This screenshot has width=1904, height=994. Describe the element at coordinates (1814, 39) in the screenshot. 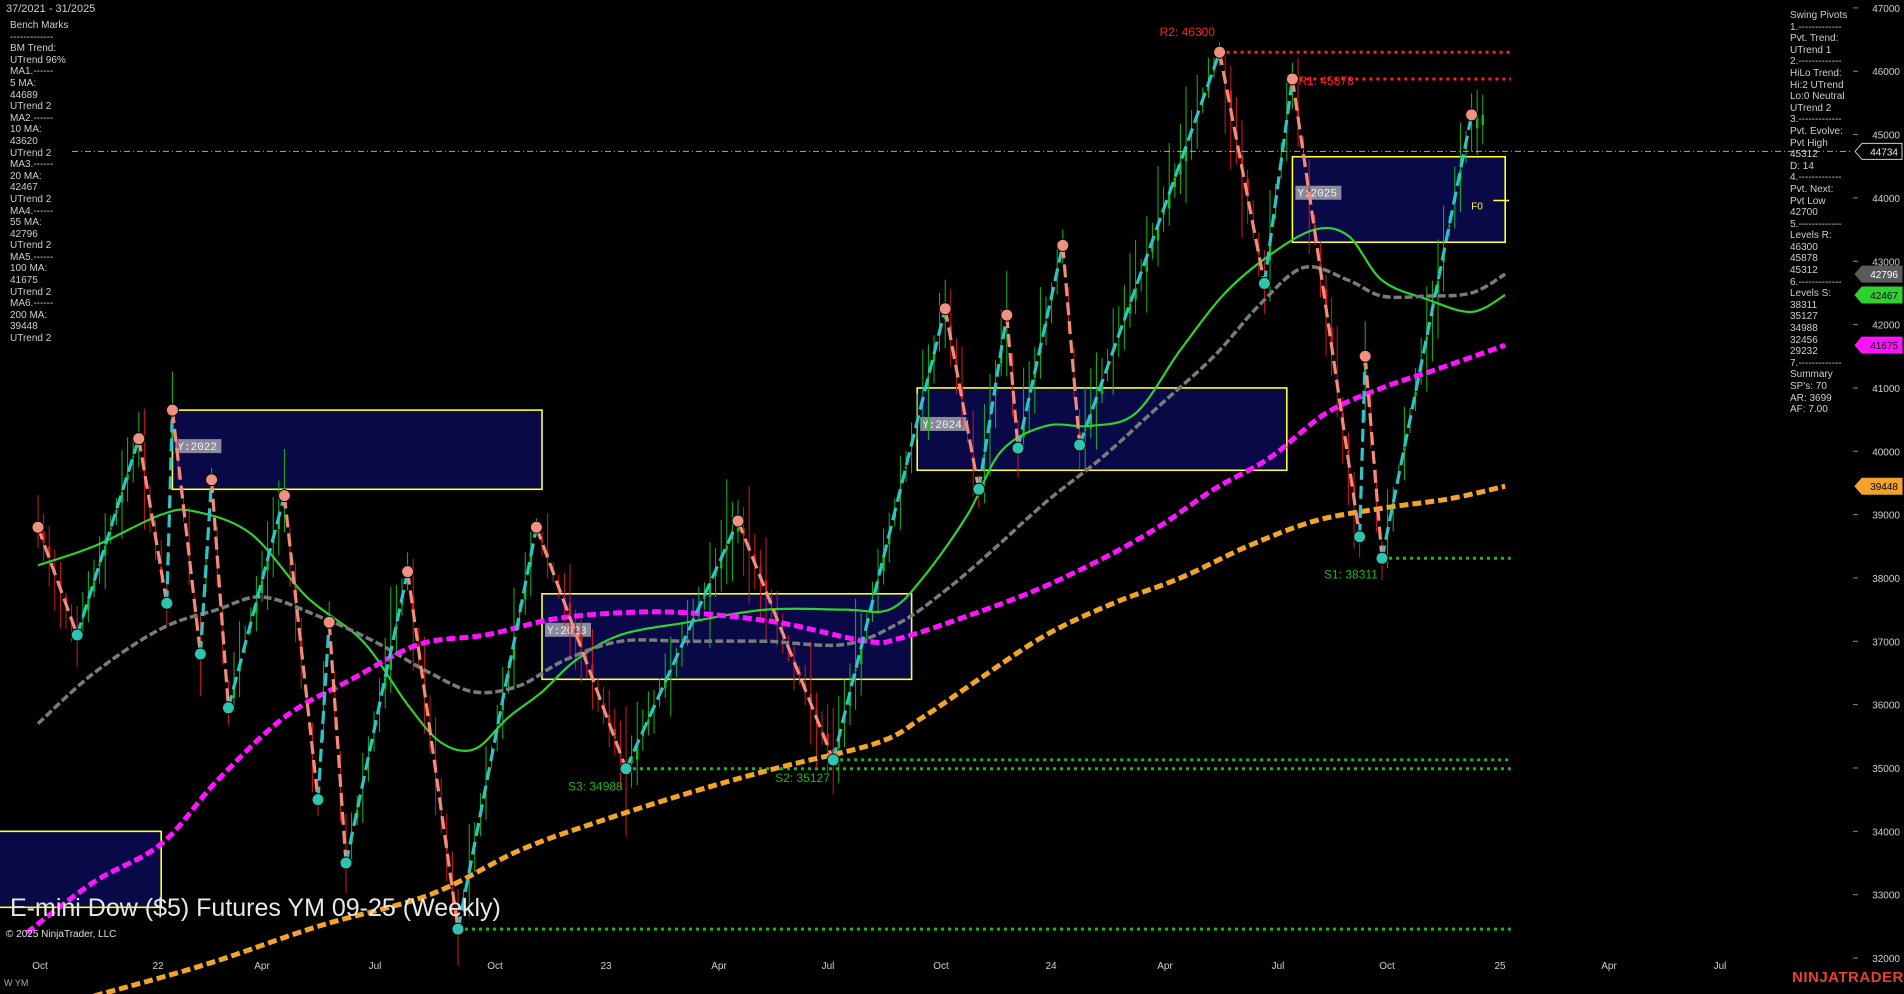

I see `panel-line: Pvt. Trend:` at that location.